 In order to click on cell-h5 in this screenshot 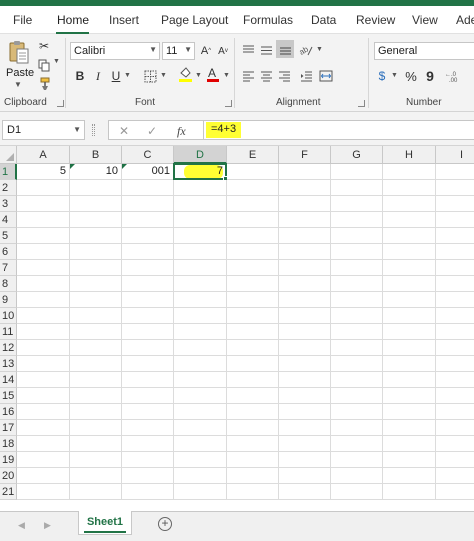, I will do `click(409, 236)`.